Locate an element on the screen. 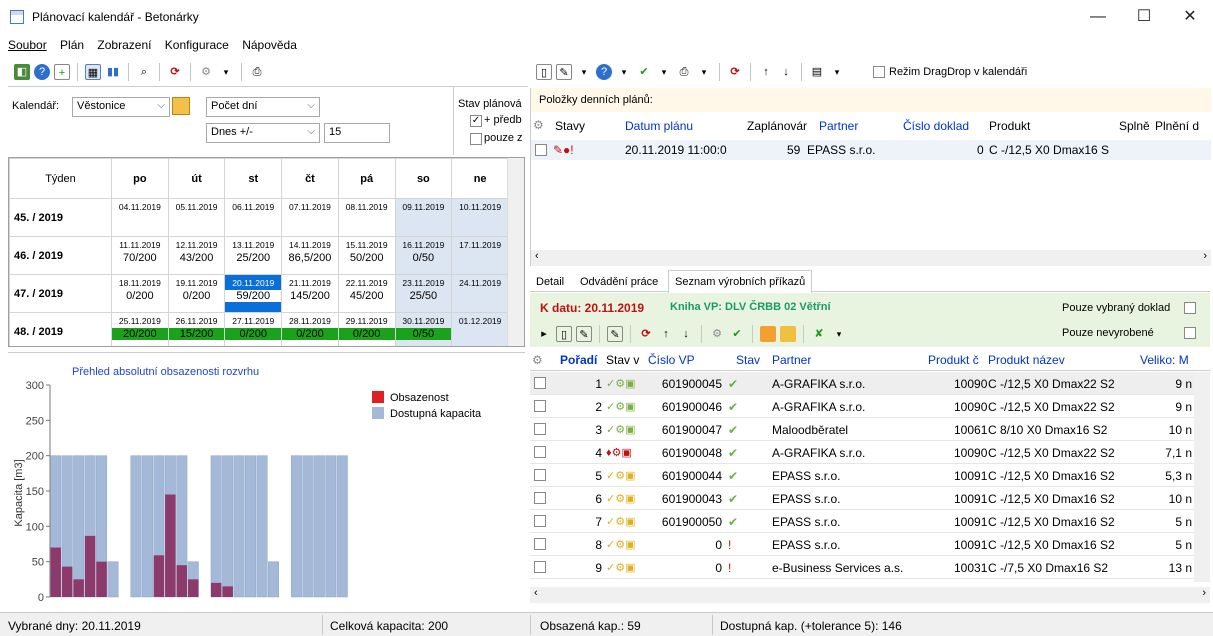 The image size is (1213, 636). calendar-day-cell: 11.11.2019 70/200 is located at coordinates (140, 255).